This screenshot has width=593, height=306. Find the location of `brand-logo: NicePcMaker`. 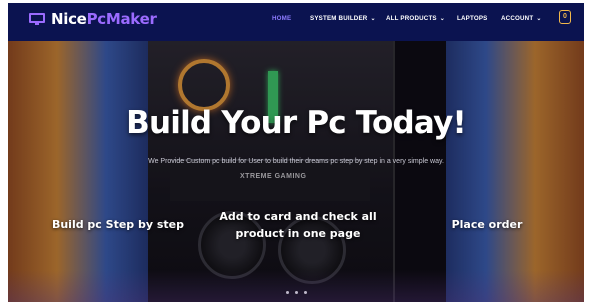

brand-logo: NicePcMaker is located at coordinates (92, 19).